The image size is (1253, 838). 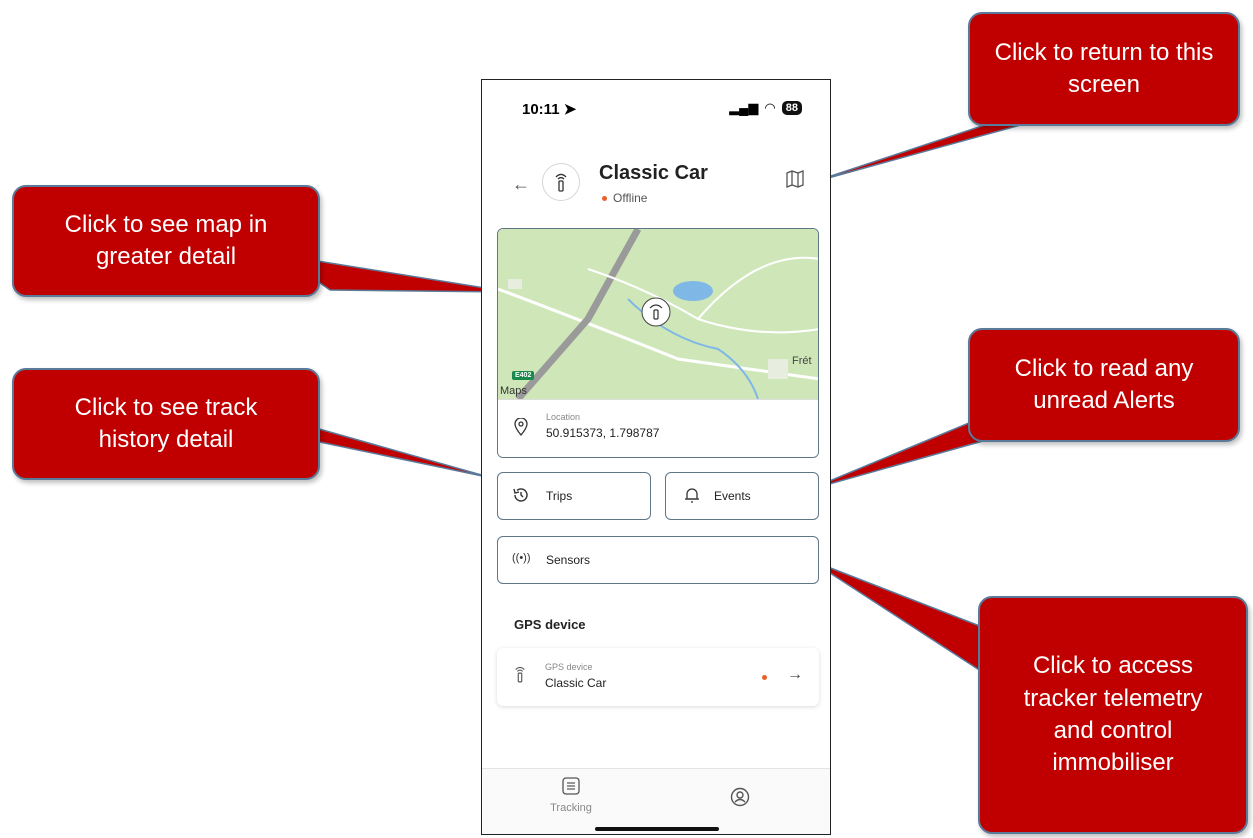 What do you see at coordinates (740, 797) in the screenshot?
I see `user-circle-icon` at bounding box center [740, 797].